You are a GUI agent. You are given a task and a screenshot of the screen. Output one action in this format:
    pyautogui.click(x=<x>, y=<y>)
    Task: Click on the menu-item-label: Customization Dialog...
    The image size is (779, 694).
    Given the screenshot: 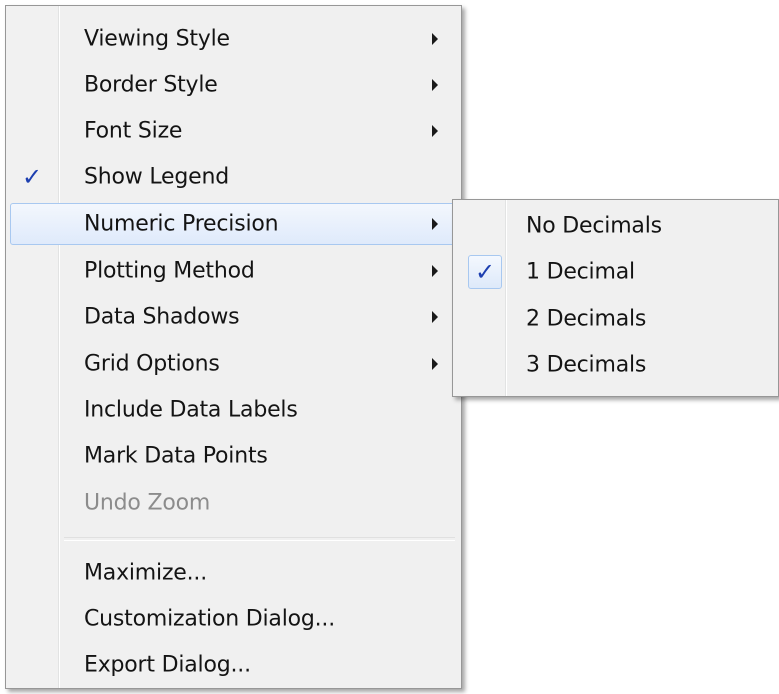 What is the action you would take?
    pyautogui.click(x=210, y=619)
    